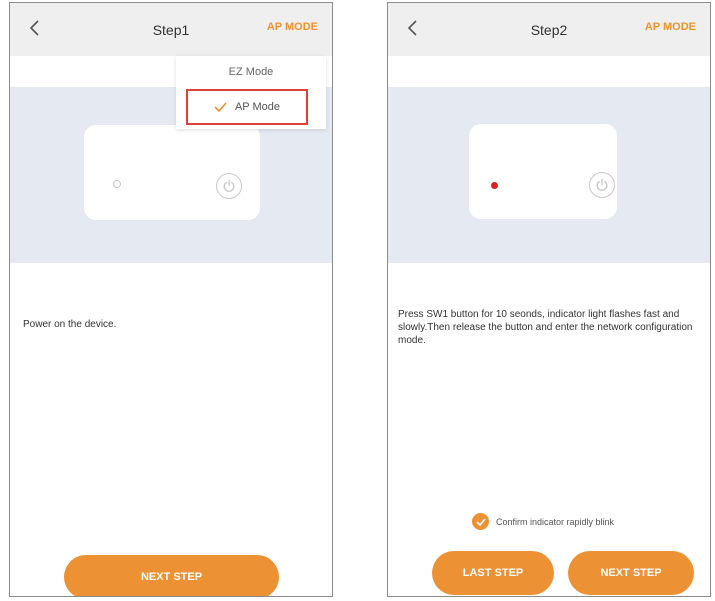 Image resolution: width=715 pixels, height=601 pixels. What do you see at coordinates (70, 324) in the screenshot?
I see `instruction-text: Power on the device.` at bounding box center [70, 324].